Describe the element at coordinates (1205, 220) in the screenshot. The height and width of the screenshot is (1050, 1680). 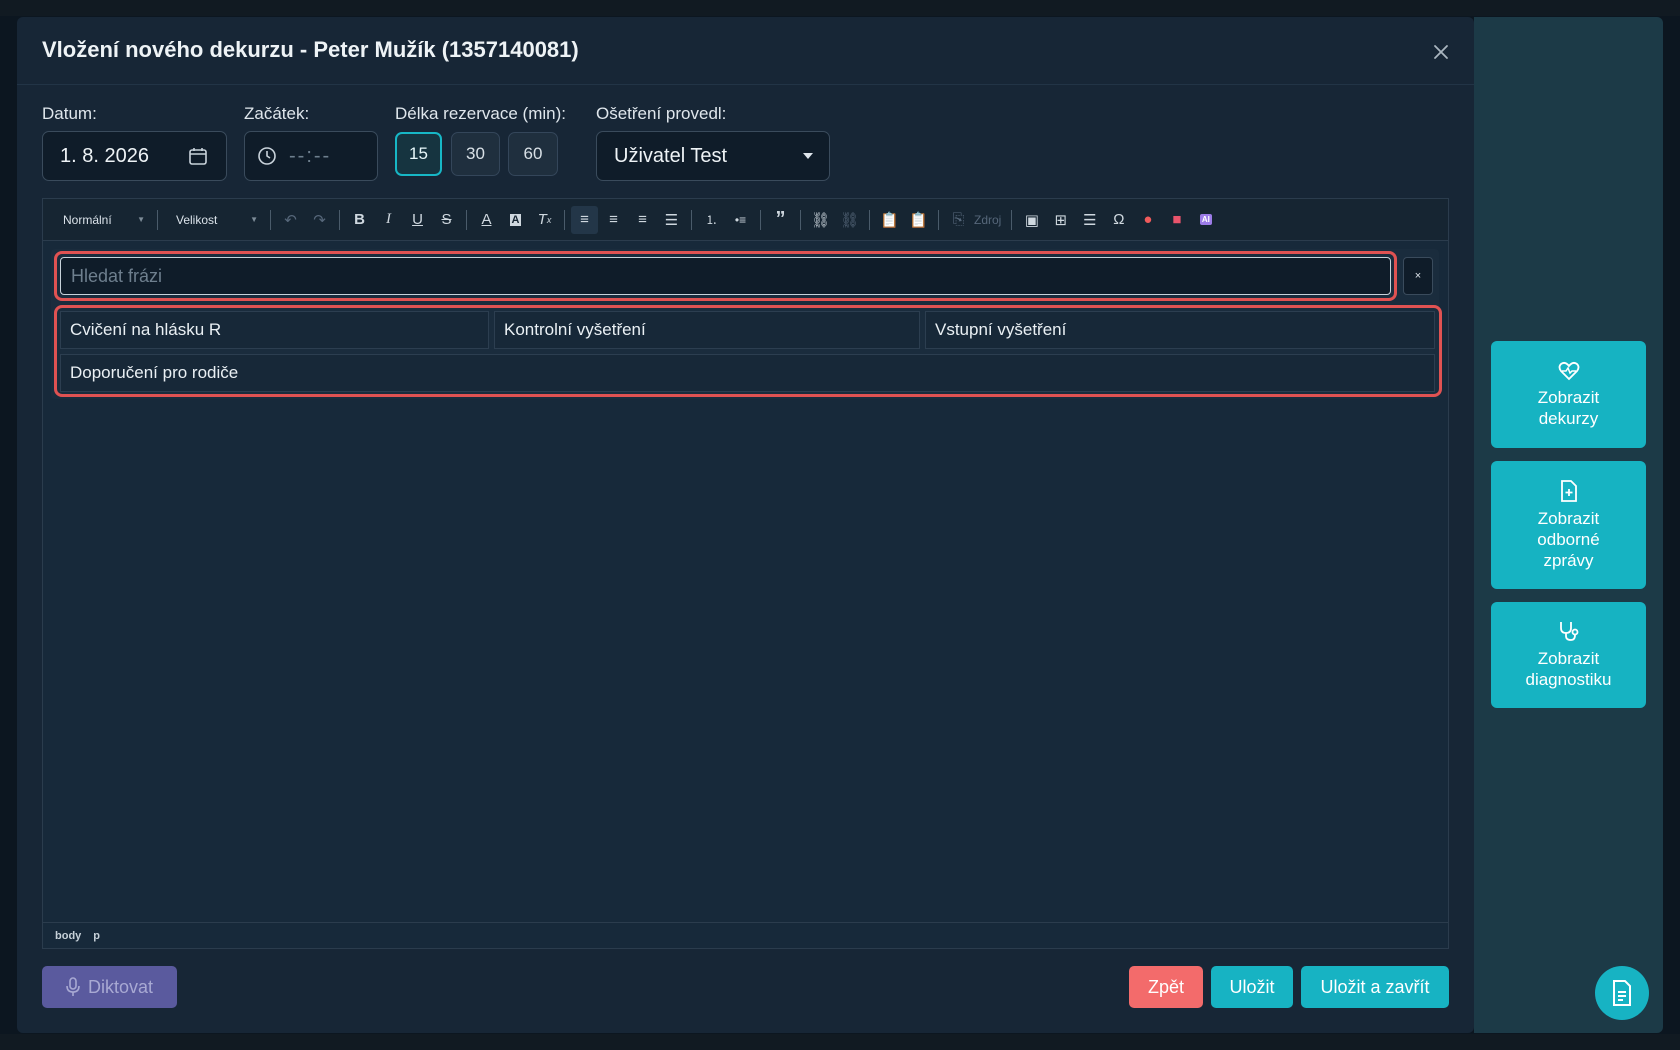
I see `ai-icon: AI` at that location.